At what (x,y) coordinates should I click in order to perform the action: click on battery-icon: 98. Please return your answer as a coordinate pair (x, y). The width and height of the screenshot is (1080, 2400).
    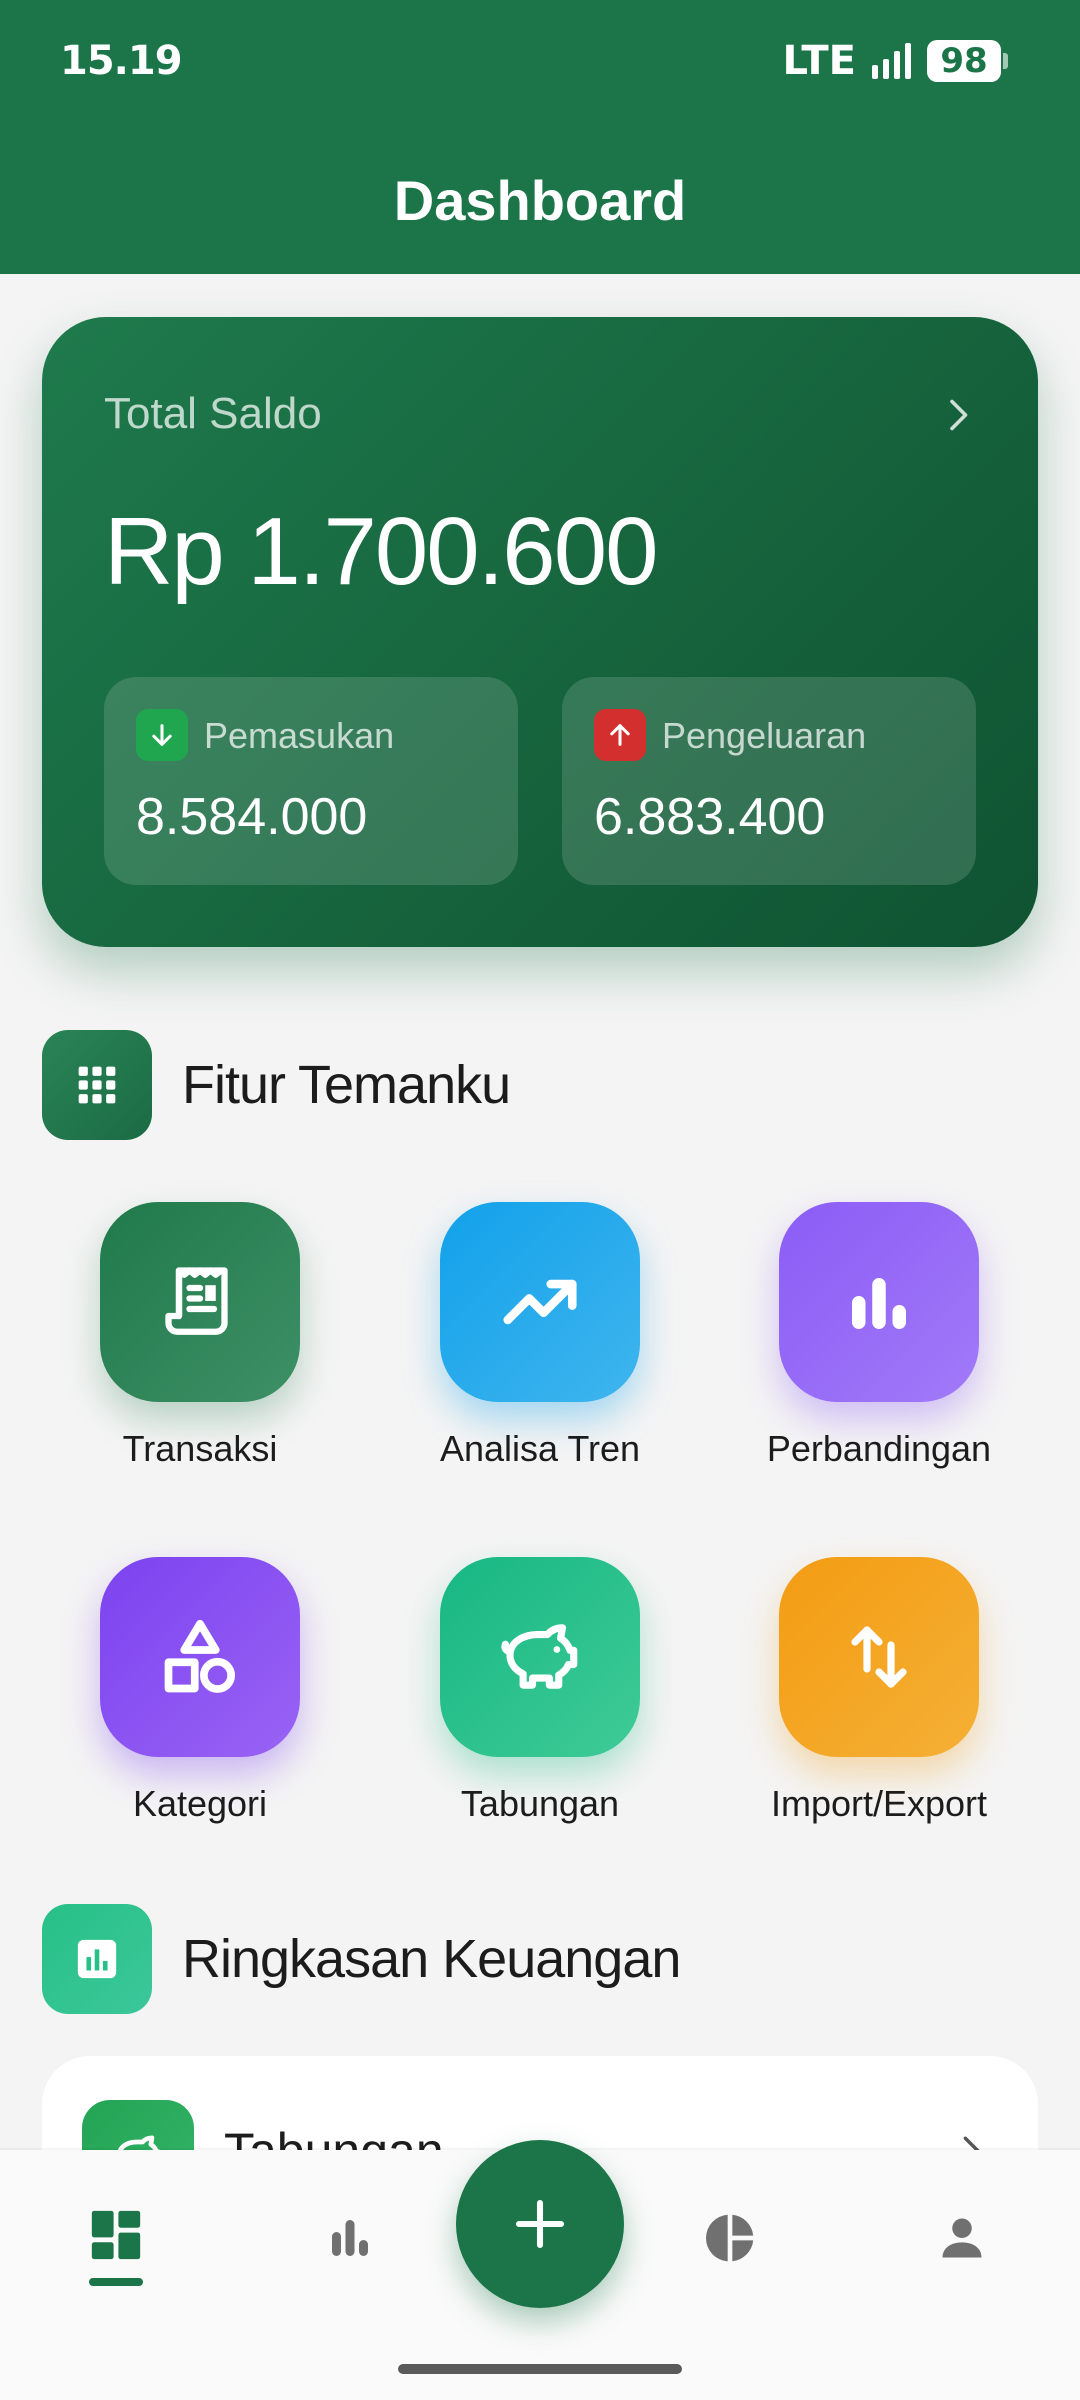
    Looking at the image, I should click on (967, 61).